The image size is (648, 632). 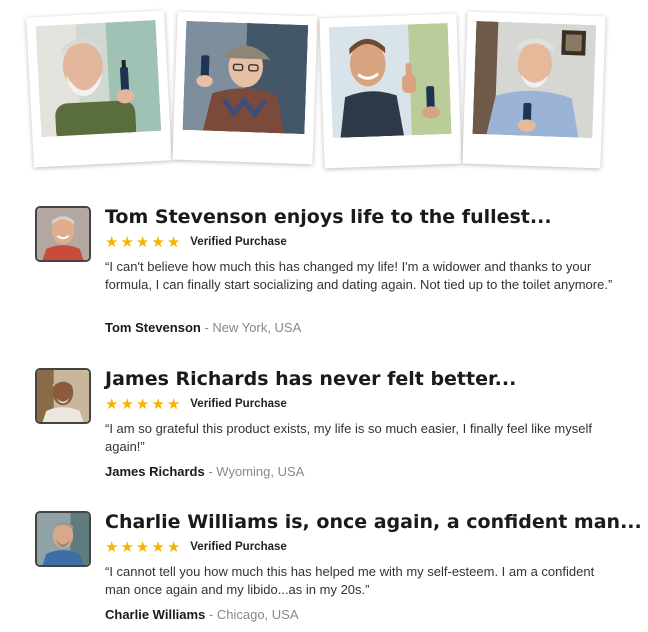 I want to click on customer-photo-bearded-man, so click(x=98, y=78).